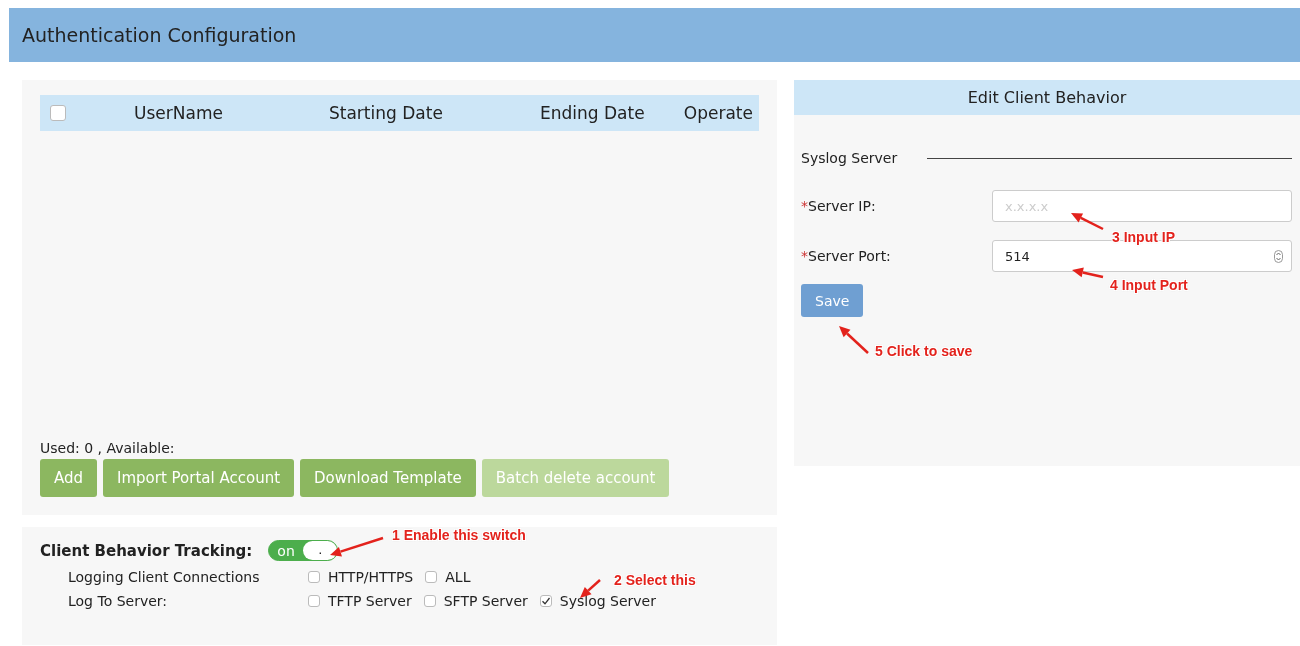 The width and height of the screenshot is (1300, 646). What do you see at coordinates (146, 550) in the screenshot?
I see `section-label: Client Behavior Tracking:` at bounding box center [146, 550].